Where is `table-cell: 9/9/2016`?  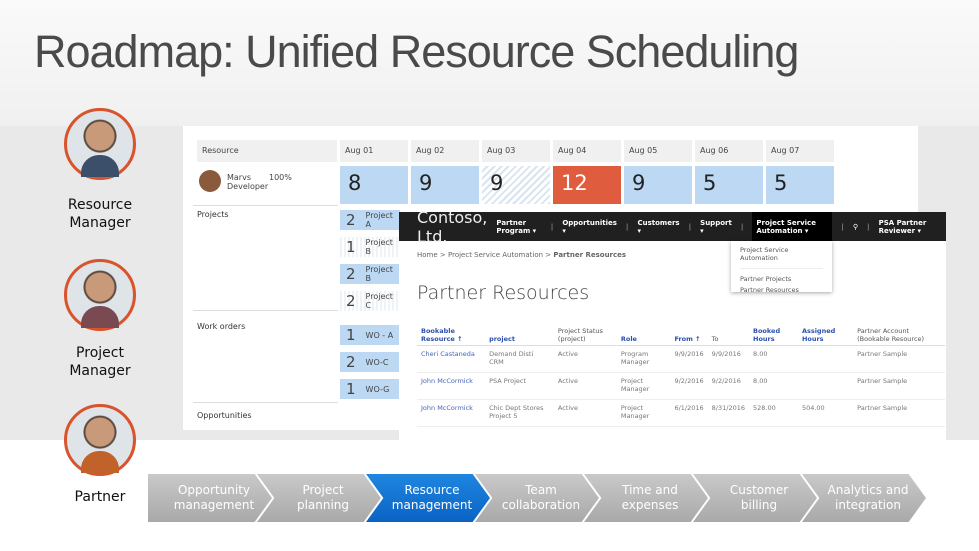
table-cell: 9/9/2016 is located at coordinates (689, 359).